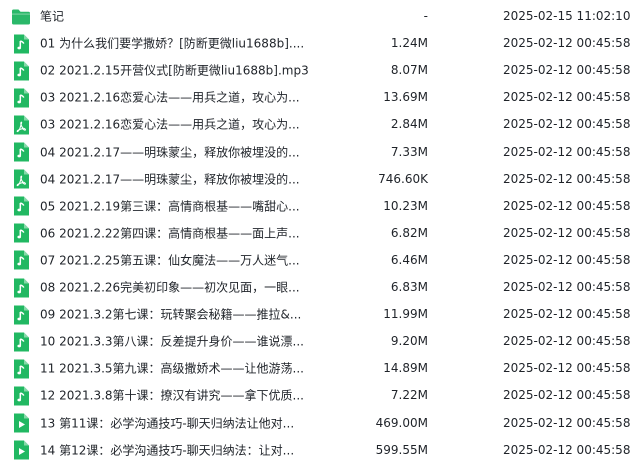 Image resolution: width=641 pixels, height=467 pixels. What do you see at coordinates (409, 70) in the screenshot?
I see `file-size: 8.07M` at bounding box center [409, 70].